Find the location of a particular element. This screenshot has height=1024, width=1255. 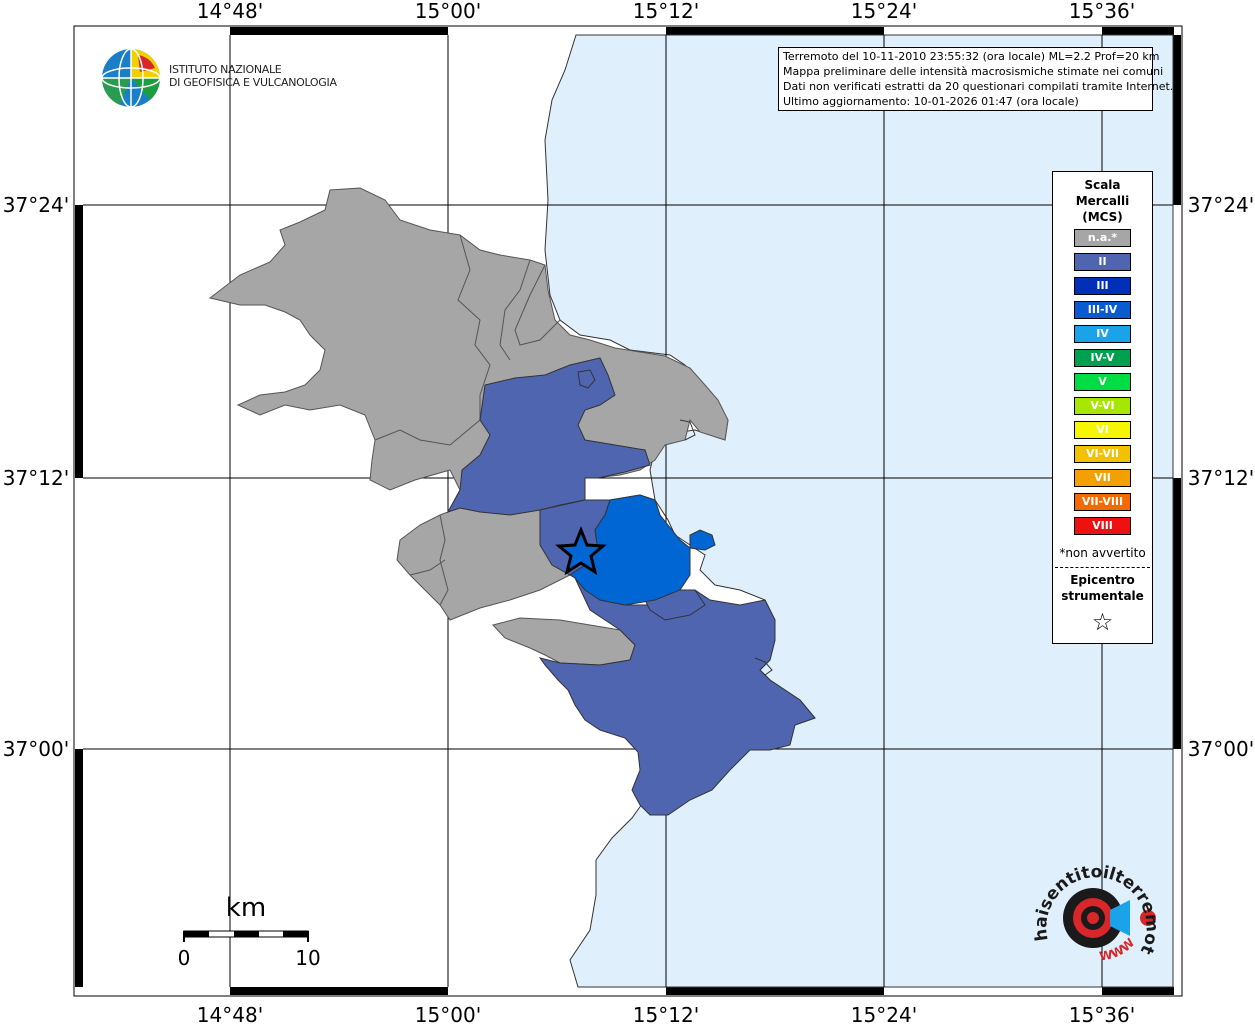

legend-item-viii: VIII is located at coordinates (1102, 526).